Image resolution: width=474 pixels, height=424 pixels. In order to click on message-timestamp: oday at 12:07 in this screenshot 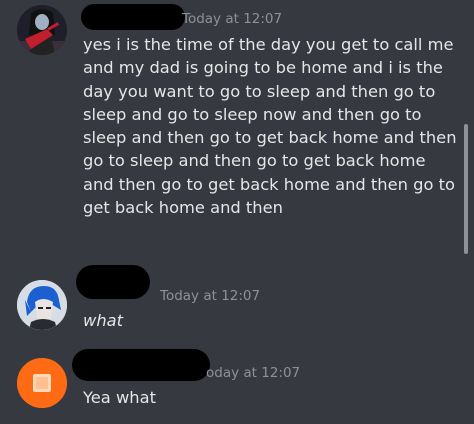, I will do `click(253, 373)`.